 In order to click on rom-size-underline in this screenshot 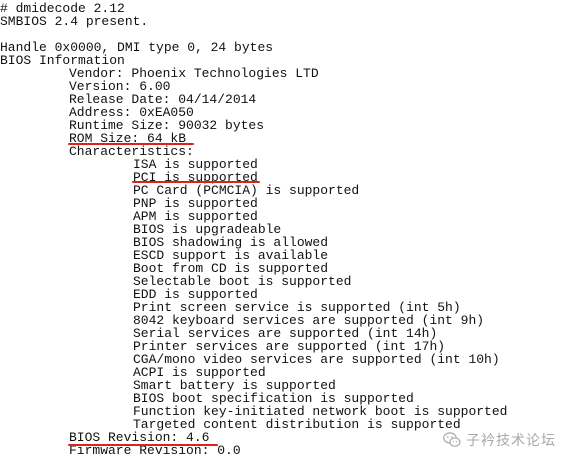, I will do `click(131, 144)`.